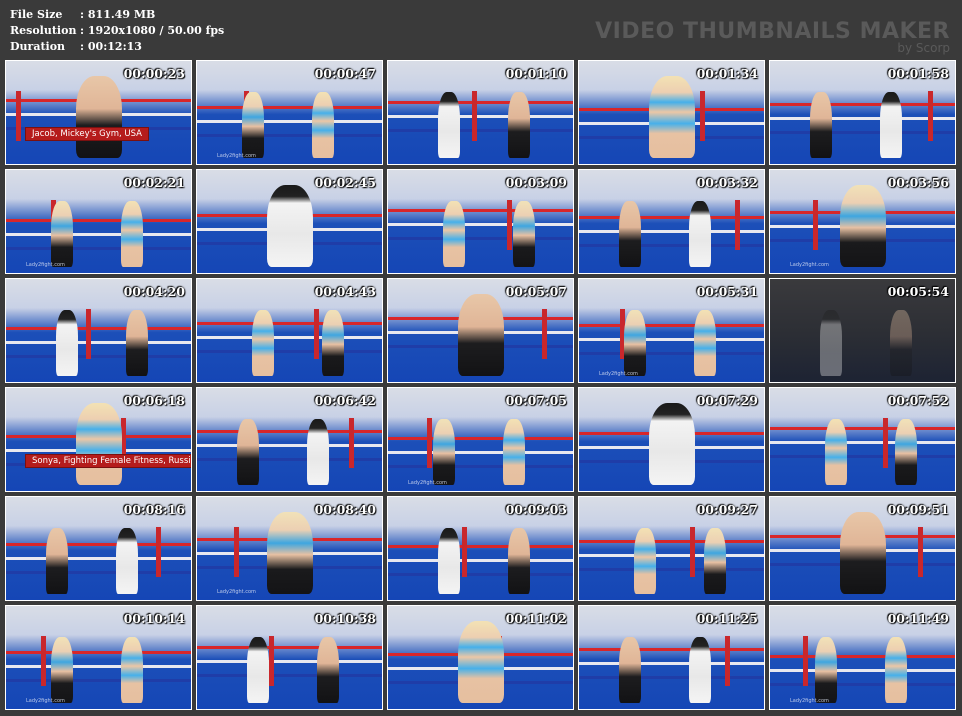  Describe the element at coordinates (289, 112) in the screenshot. I see `thumbnail: Lady2fight.com 00:00:47` at that location.